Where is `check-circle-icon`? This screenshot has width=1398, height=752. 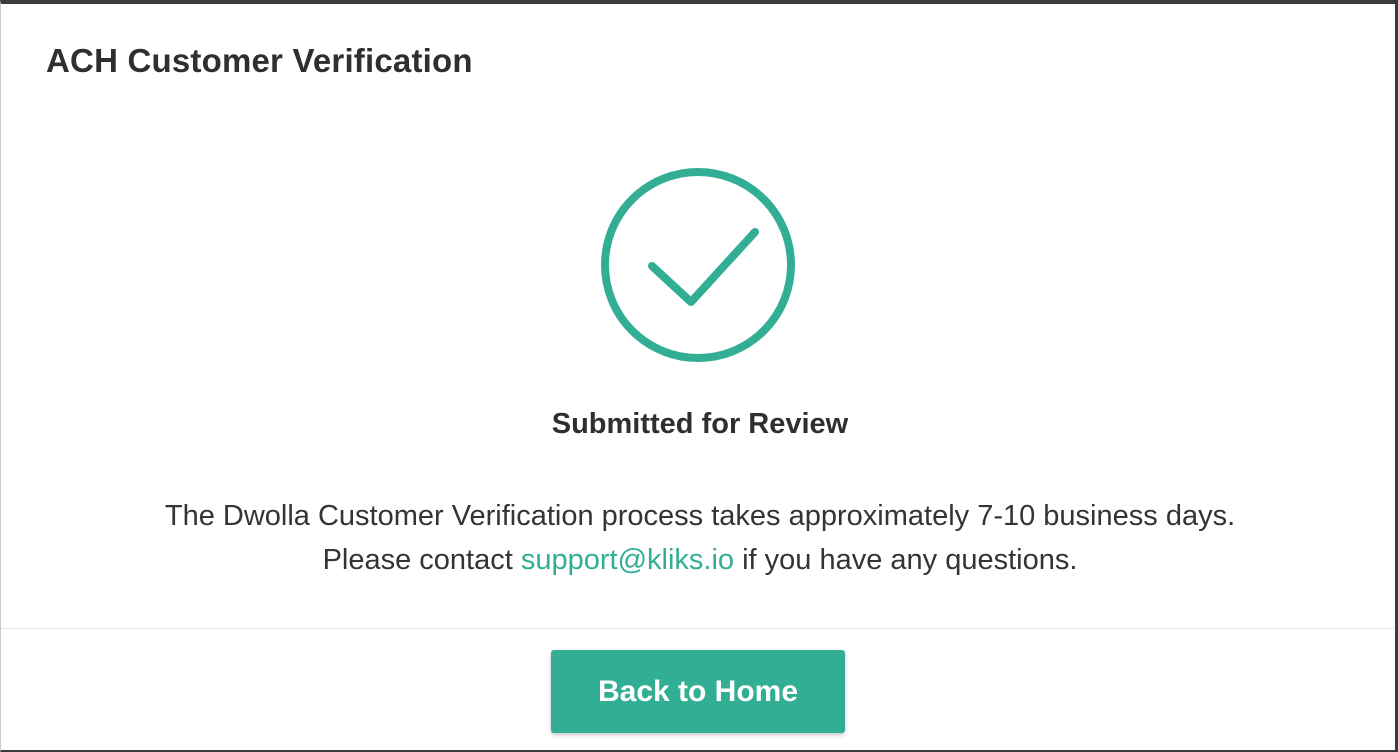
check-circle-icon is located at coordinates (698, 265).